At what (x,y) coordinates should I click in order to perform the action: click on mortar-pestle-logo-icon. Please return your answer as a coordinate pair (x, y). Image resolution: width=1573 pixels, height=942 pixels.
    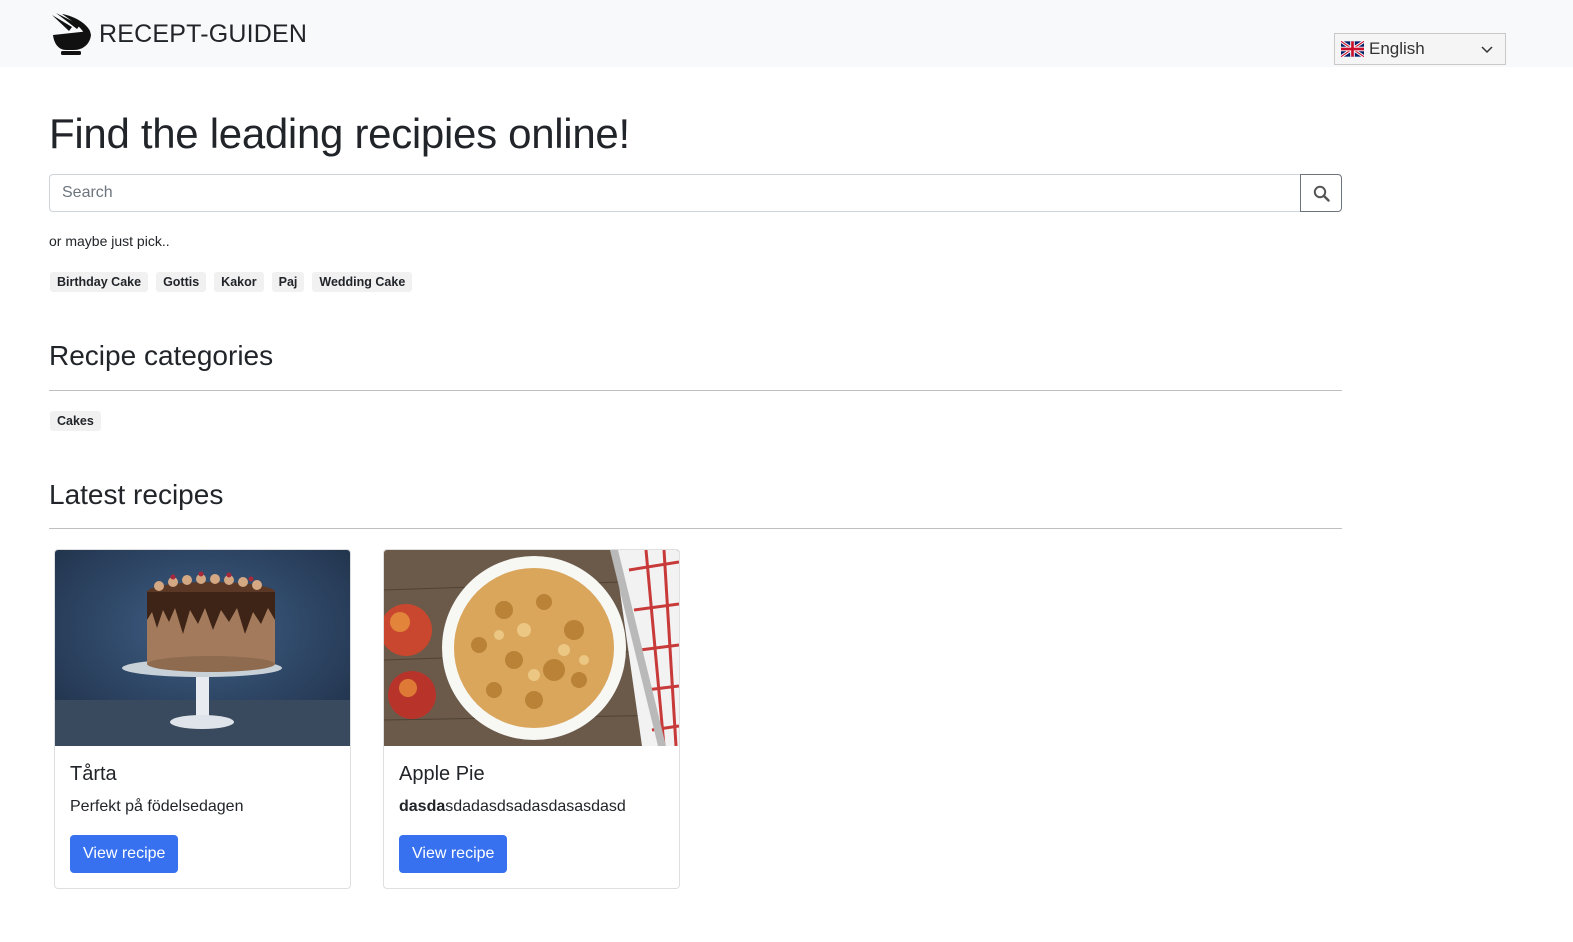
    Looking at the image, I should click on (71, 34).